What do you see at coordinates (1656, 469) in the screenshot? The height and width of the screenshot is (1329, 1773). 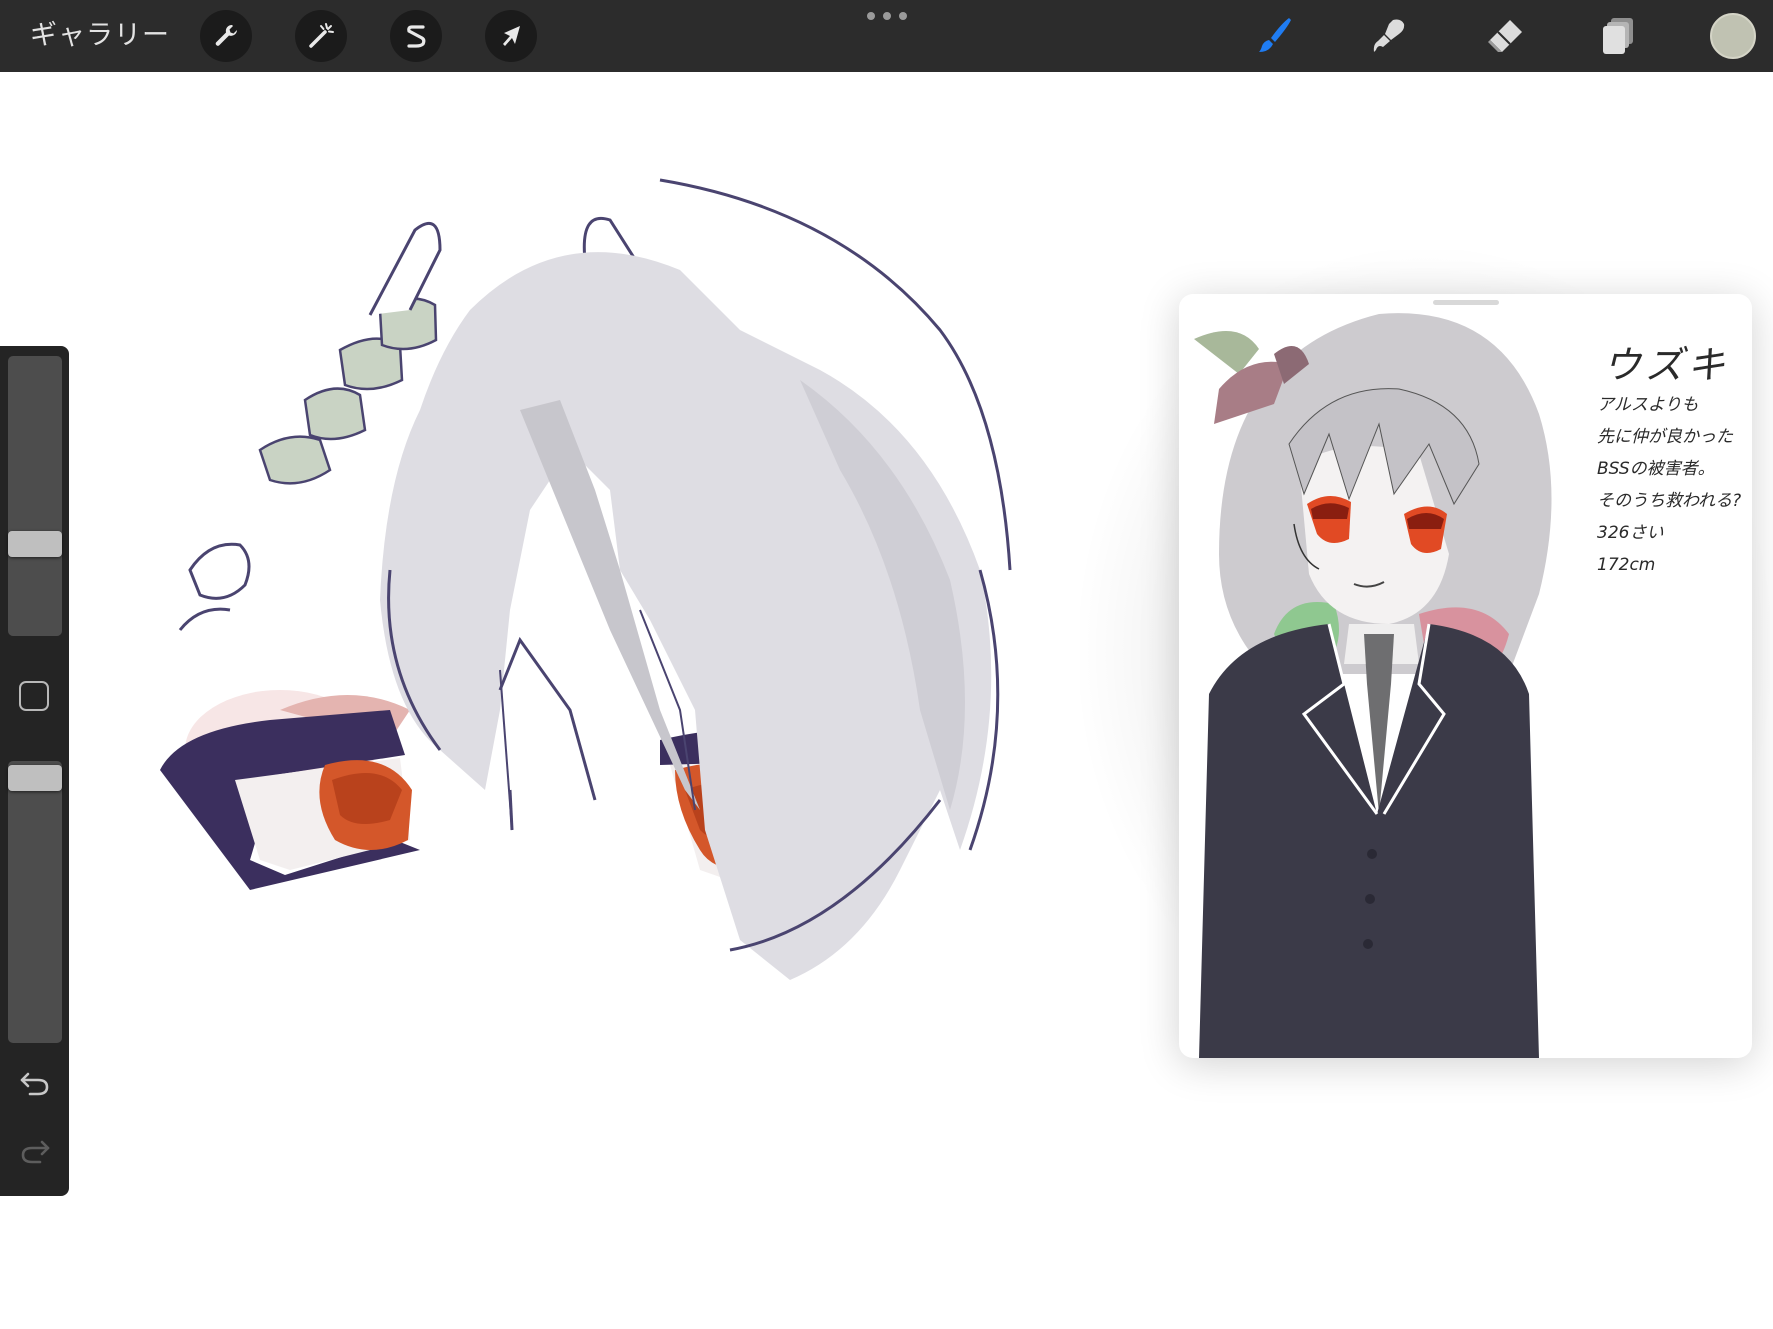 I see `note-line: BSSの被害者。` at bounding box center [1656, 469].